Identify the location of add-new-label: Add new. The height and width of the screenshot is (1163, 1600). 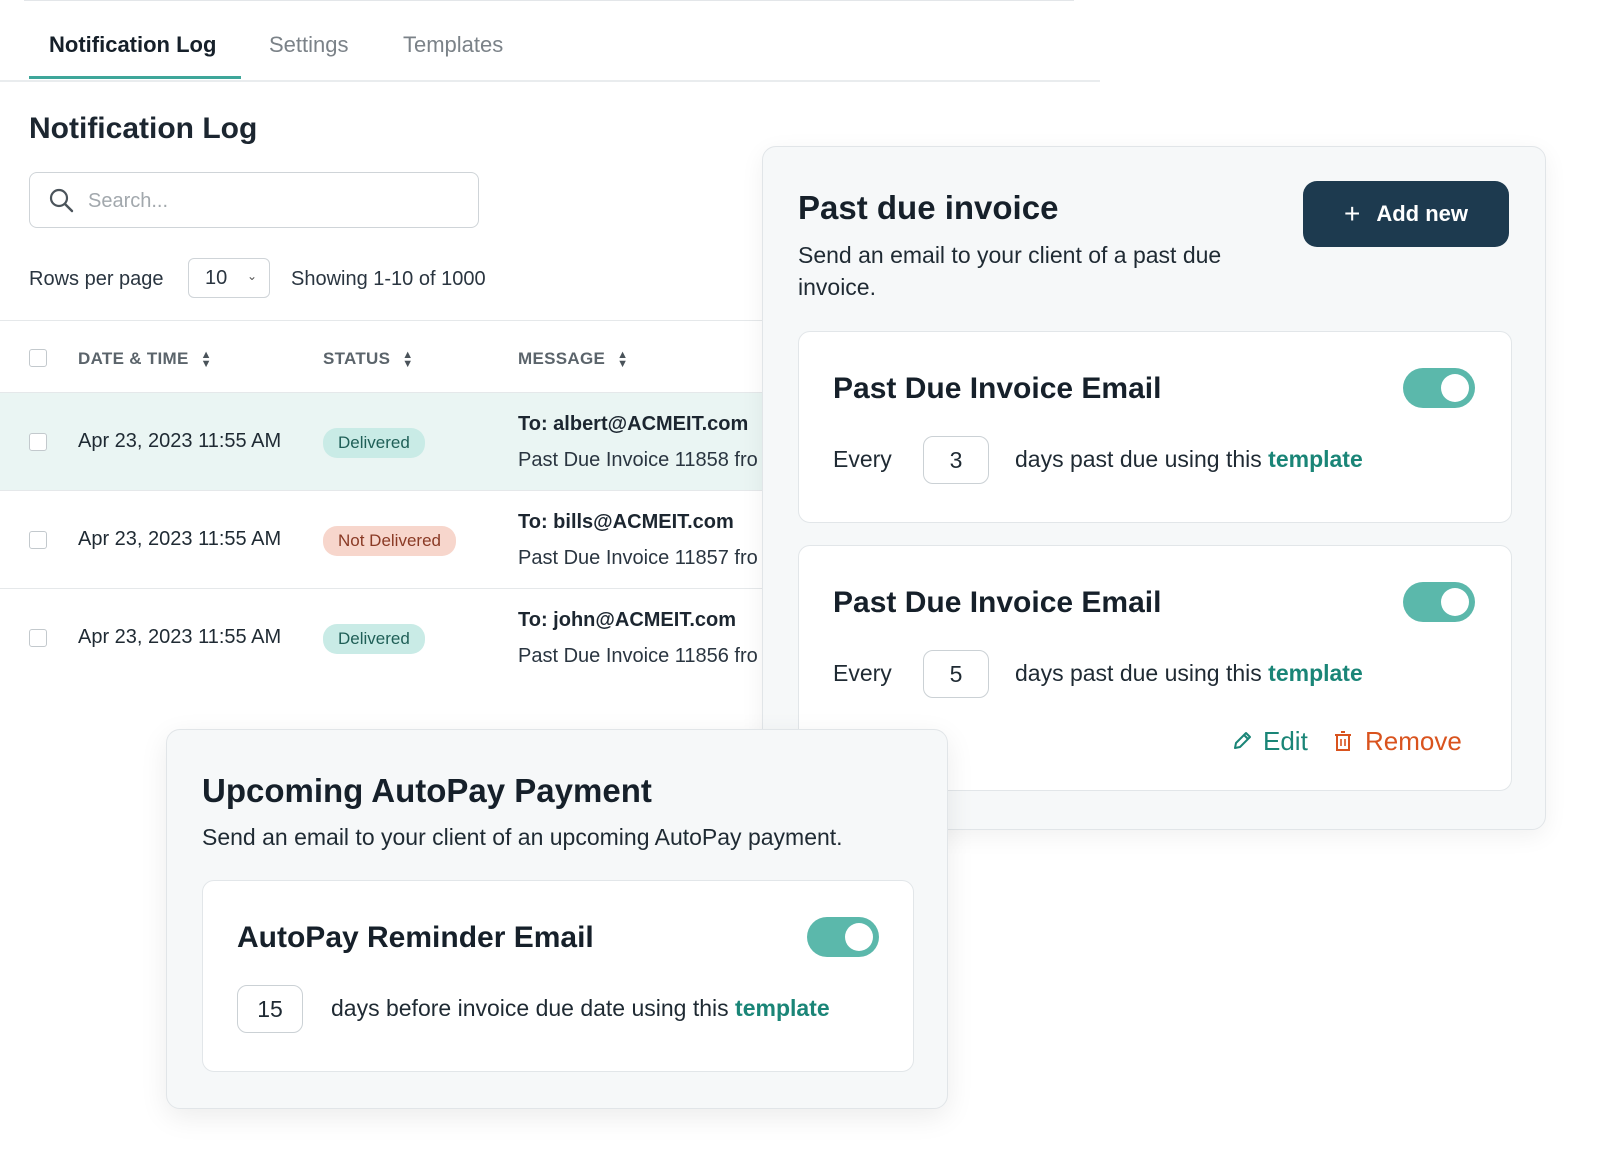
(1422, 213).